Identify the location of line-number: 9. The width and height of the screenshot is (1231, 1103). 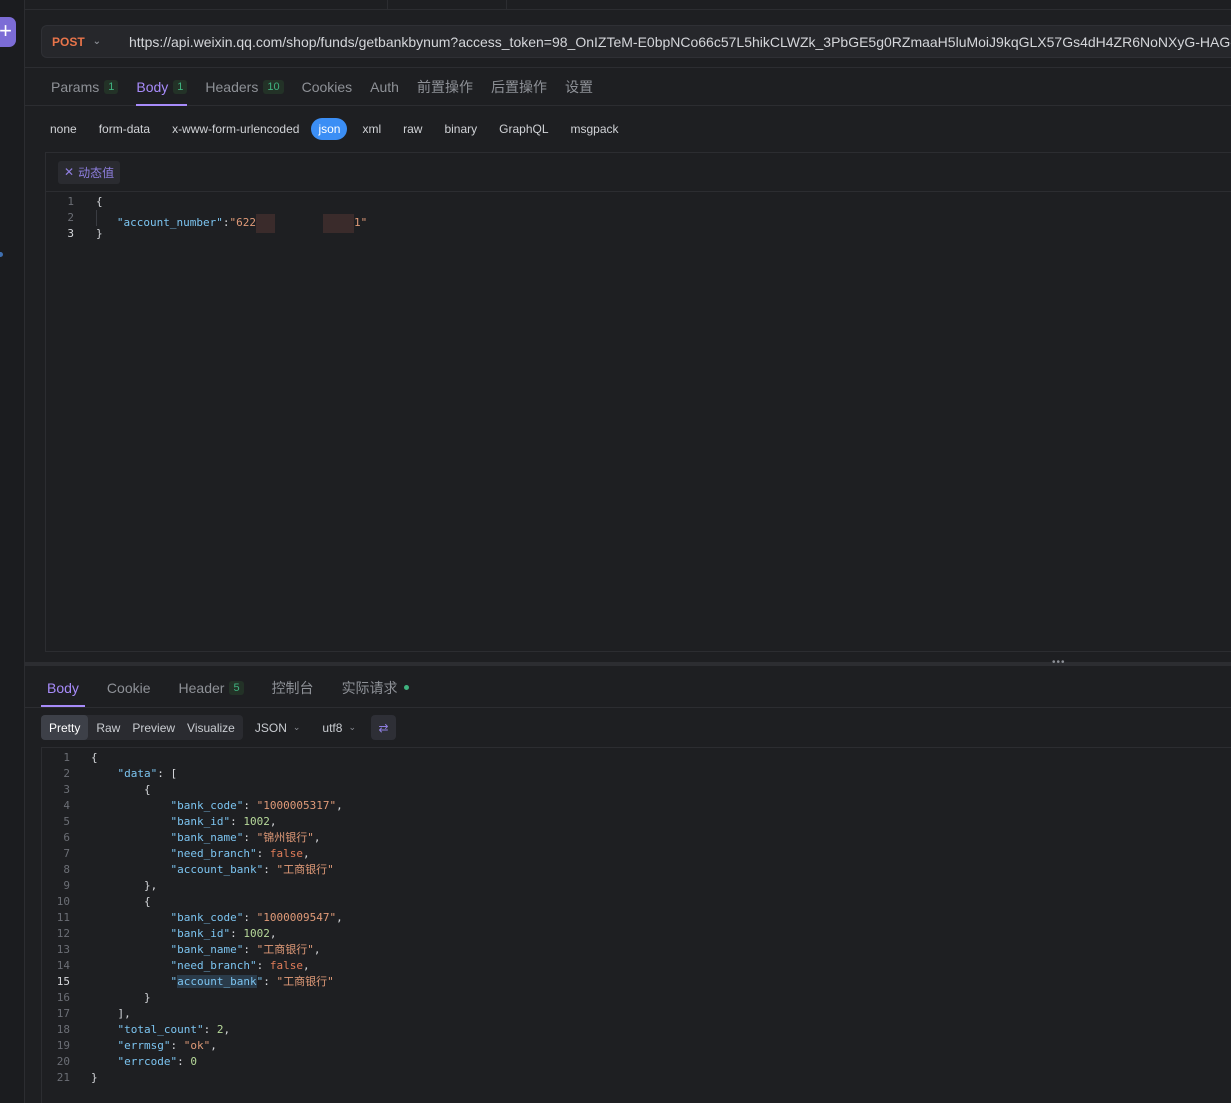
(66, 885).